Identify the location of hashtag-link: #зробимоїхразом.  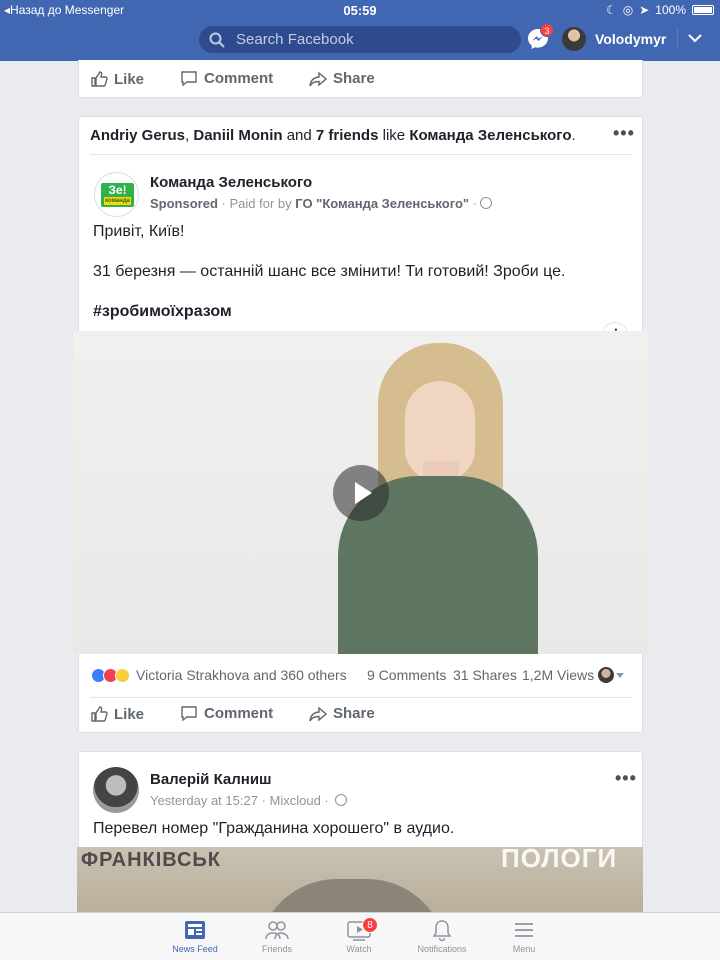
(162, 312).